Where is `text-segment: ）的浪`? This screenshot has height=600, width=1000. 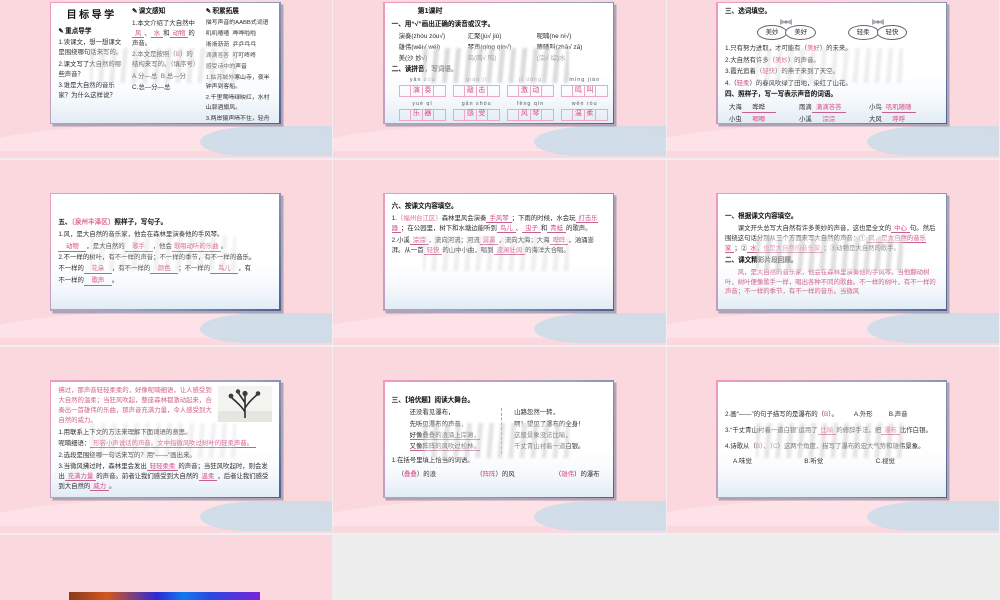
text-segment: ）的浪 is located at coordinates (426, 474).